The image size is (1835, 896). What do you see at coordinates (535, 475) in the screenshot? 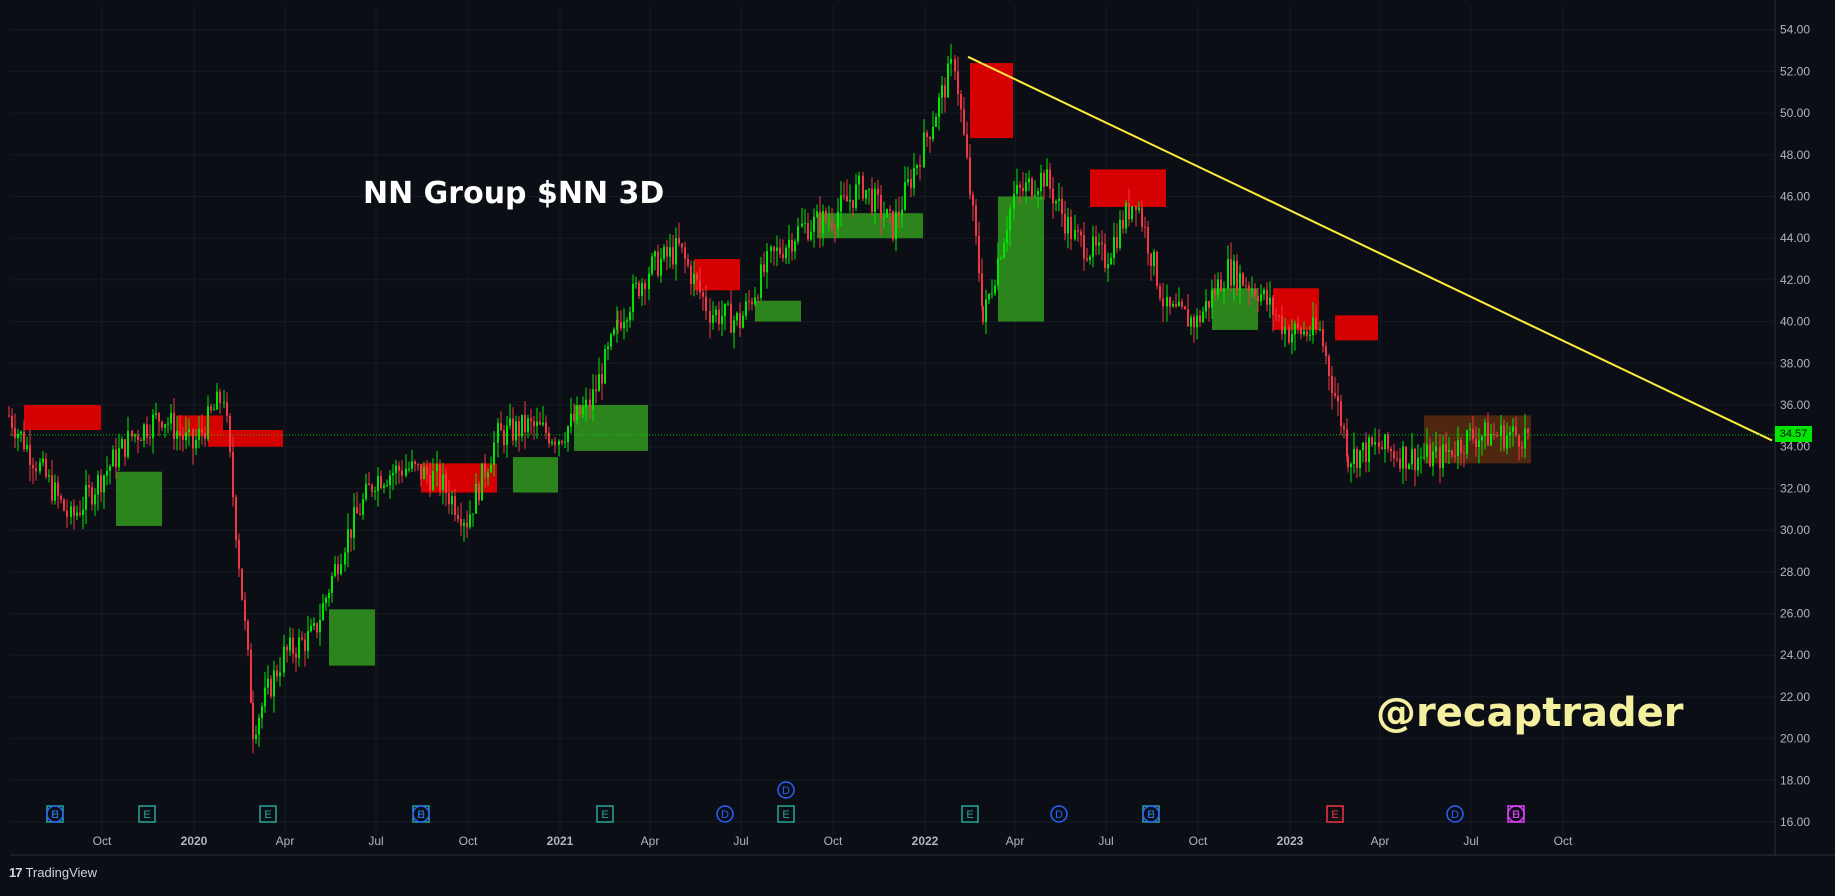
I see `zone-box` at bounding box center [535, 475].